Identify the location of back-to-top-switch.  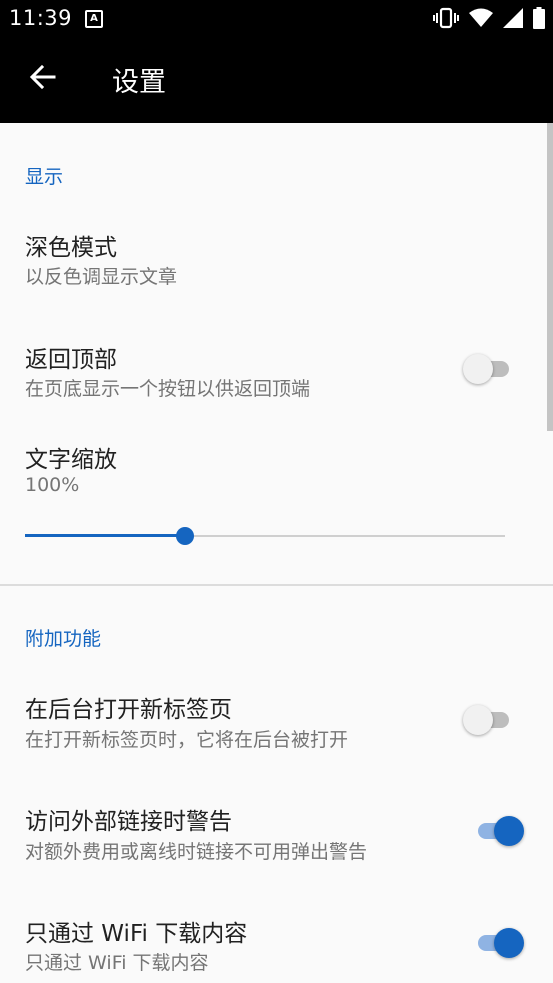
(488, 369).